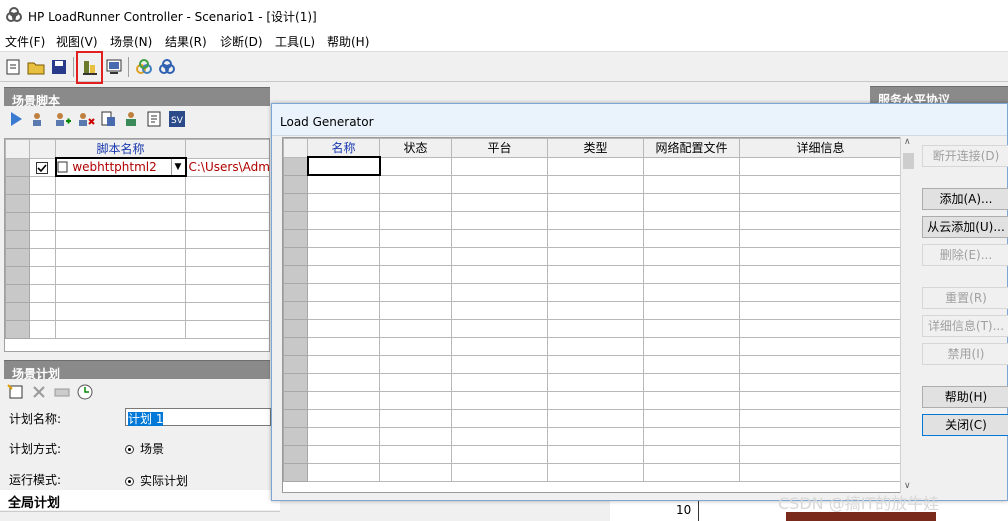 Image resolution: width=1008 pixels, height=521 pixels. Describe the element at coordinates (35, 419) in the screenshot. I see `plan-name-label: 计划名称:` at that location.